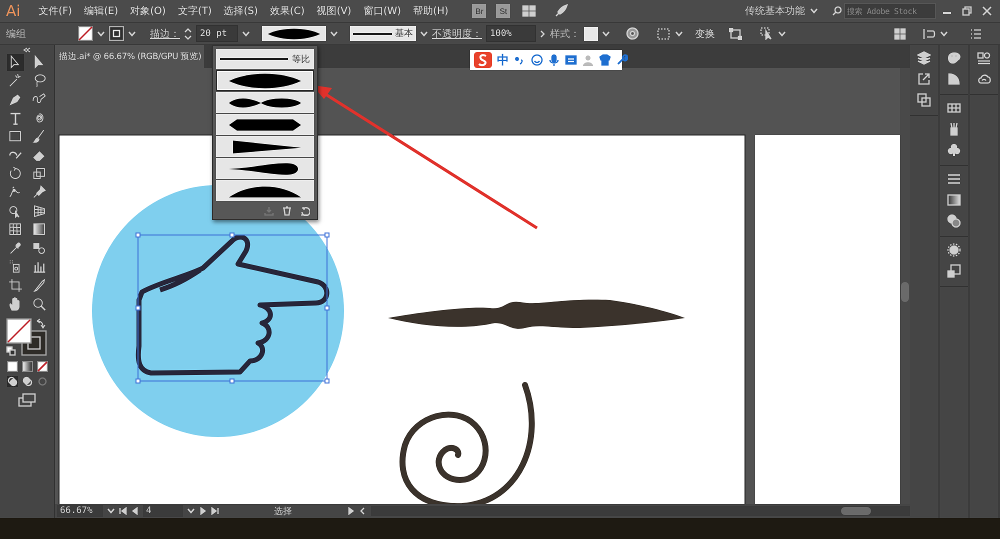 Image resolution: width=1000 pixels, height=539 pixels. I want to click on artboards-icon, so click(924, 100).